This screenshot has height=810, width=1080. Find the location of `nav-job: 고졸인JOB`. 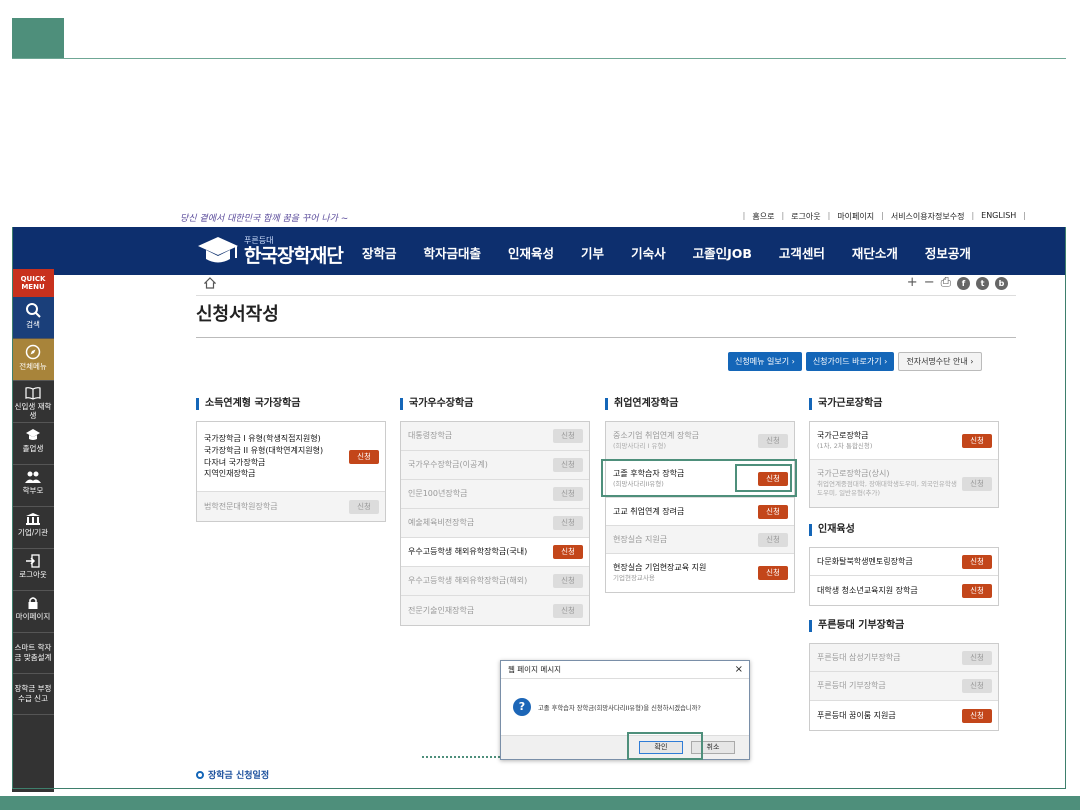

nav-job: 고졸인JOB is located at coordinates (722, 252).